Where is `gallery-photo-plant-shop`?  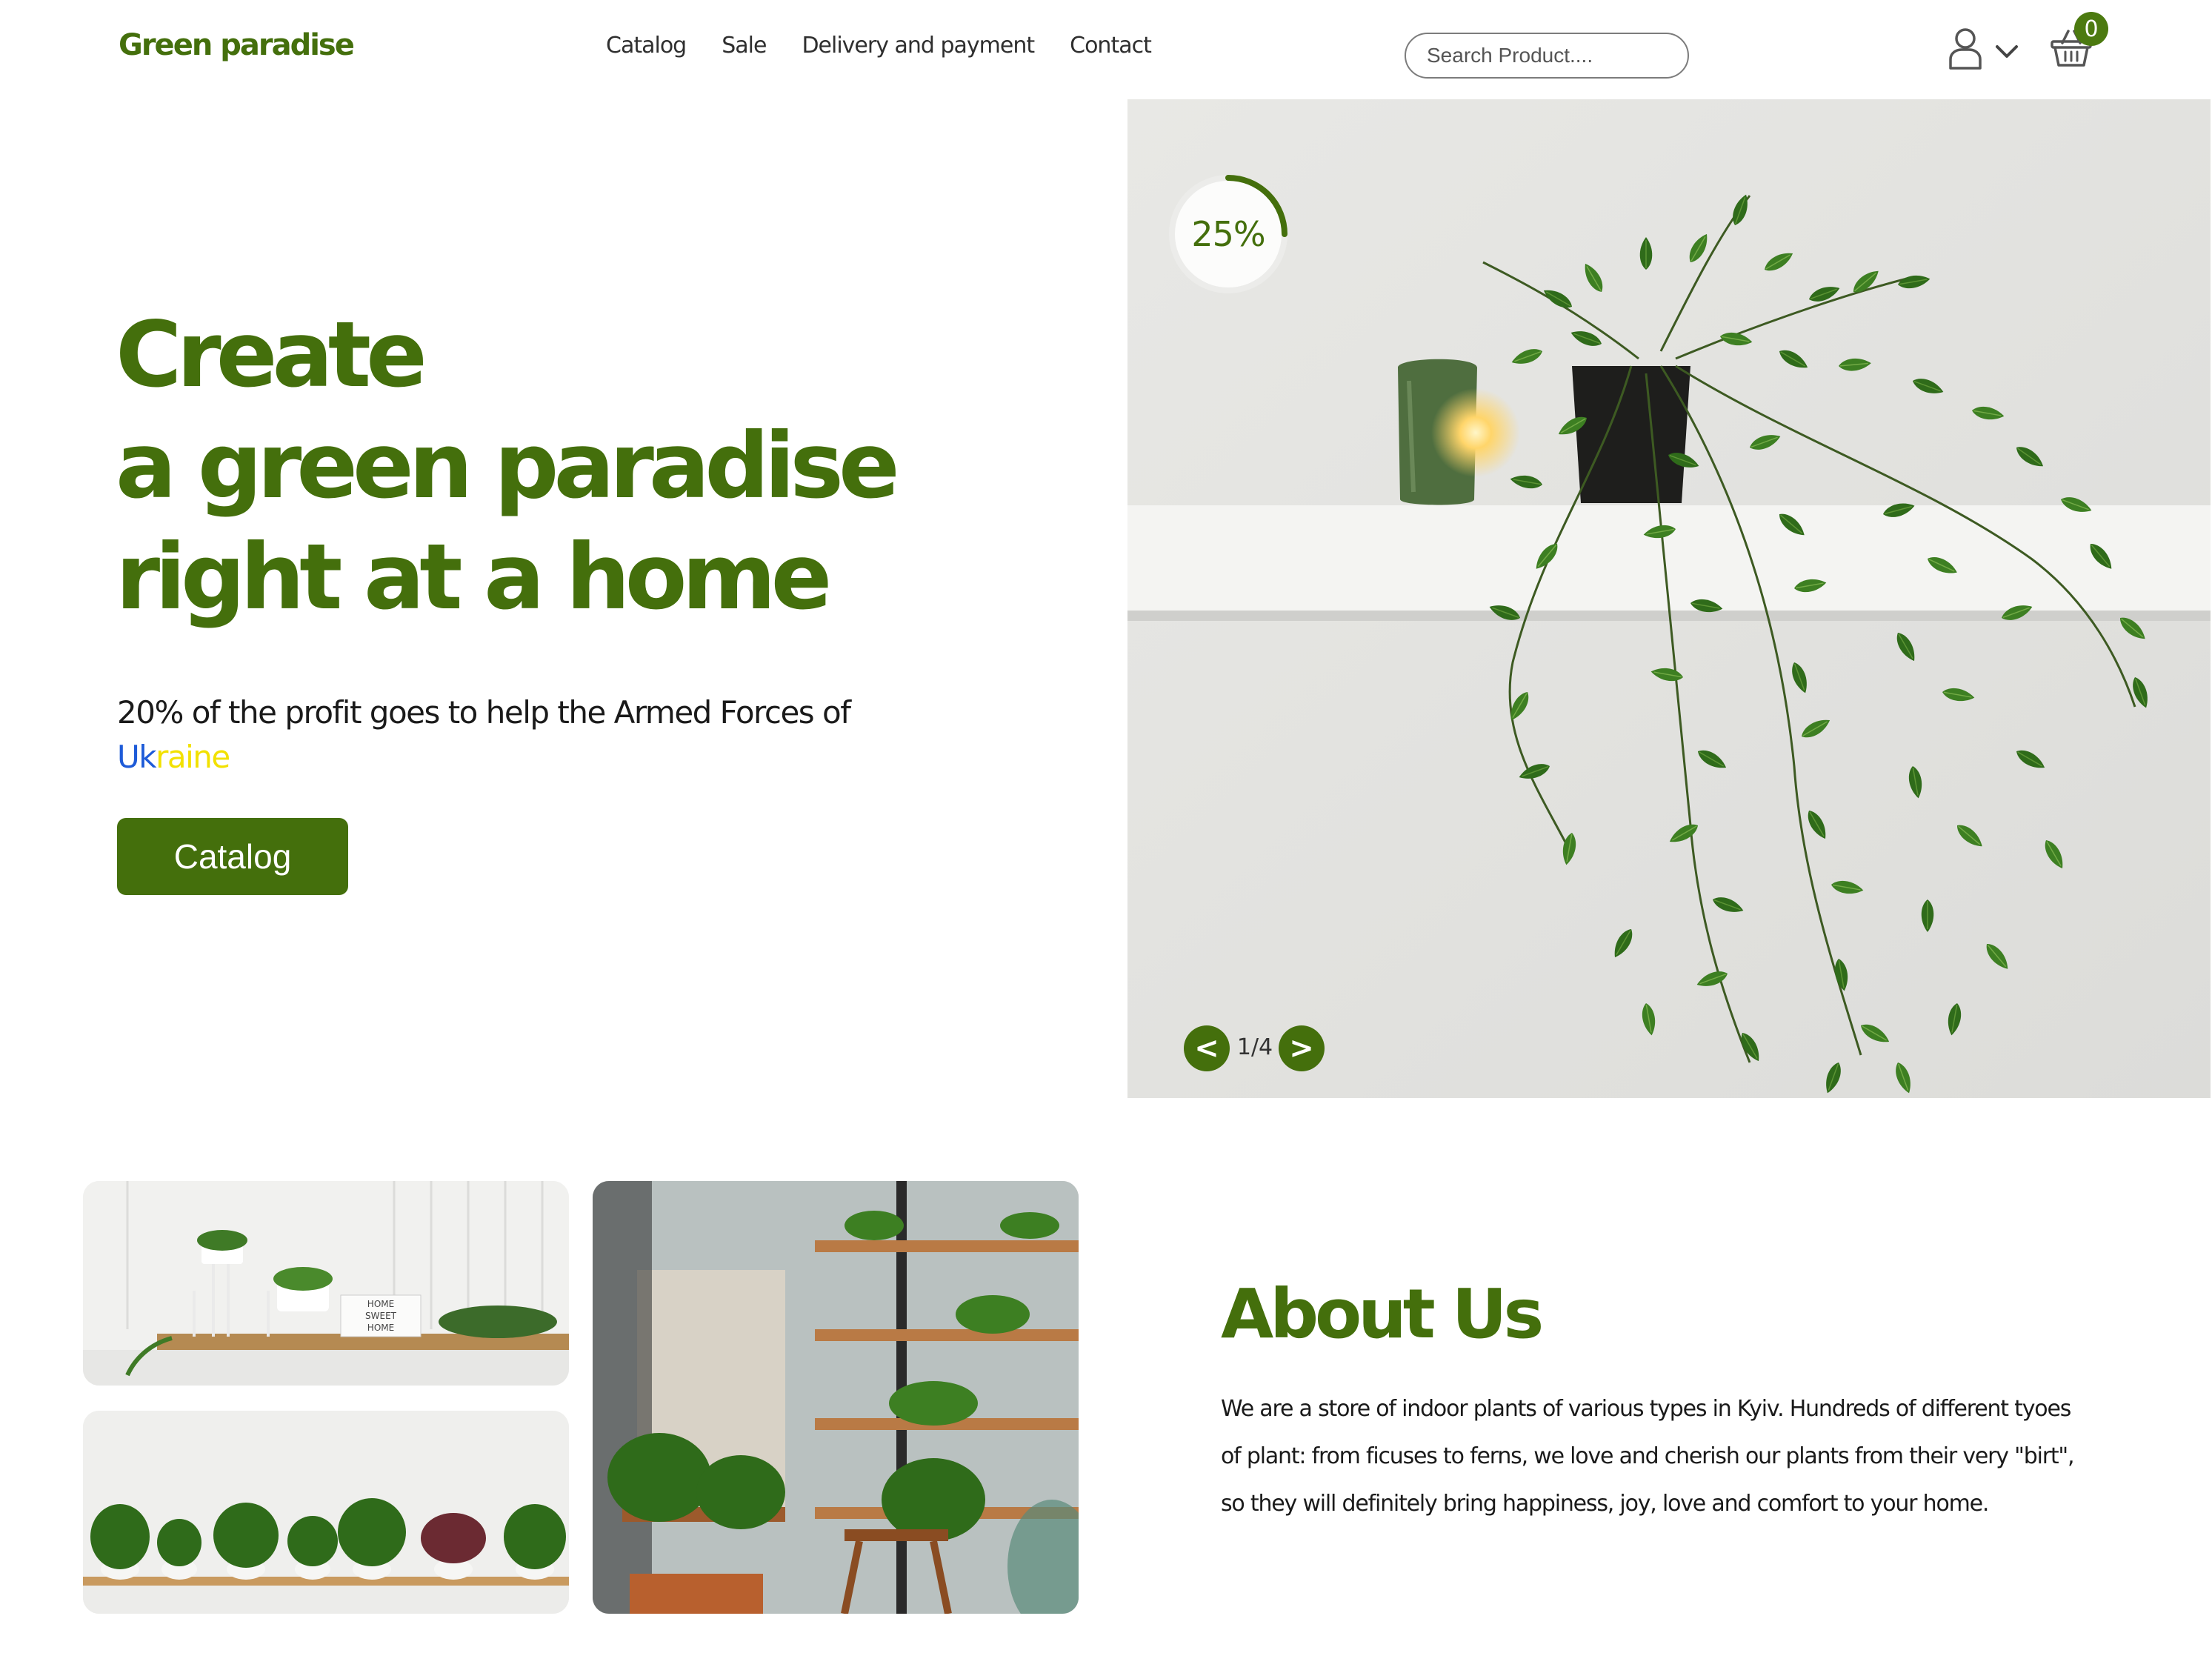 gallery-photo-plant-shop is located at coordinates (836, 1397).